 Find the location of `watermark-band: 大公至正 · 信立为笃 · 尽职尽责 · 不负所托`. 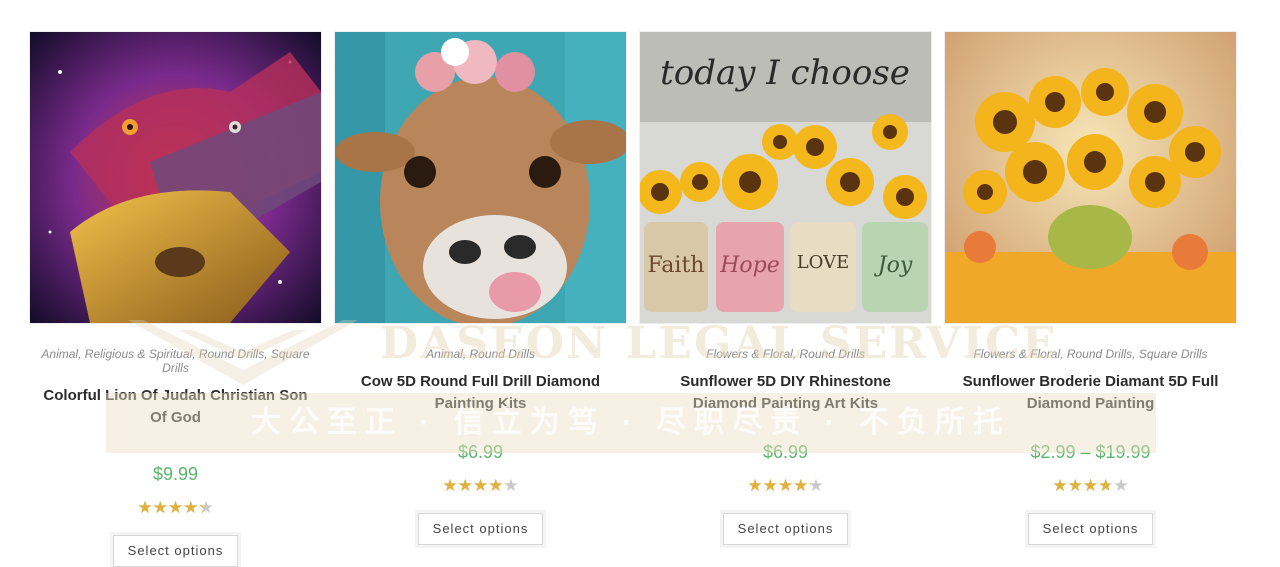

watermark-band: 大公至正 · 信立为笃 · 尽职尽责 · 不负所托 is located at coordinates (631, 423).